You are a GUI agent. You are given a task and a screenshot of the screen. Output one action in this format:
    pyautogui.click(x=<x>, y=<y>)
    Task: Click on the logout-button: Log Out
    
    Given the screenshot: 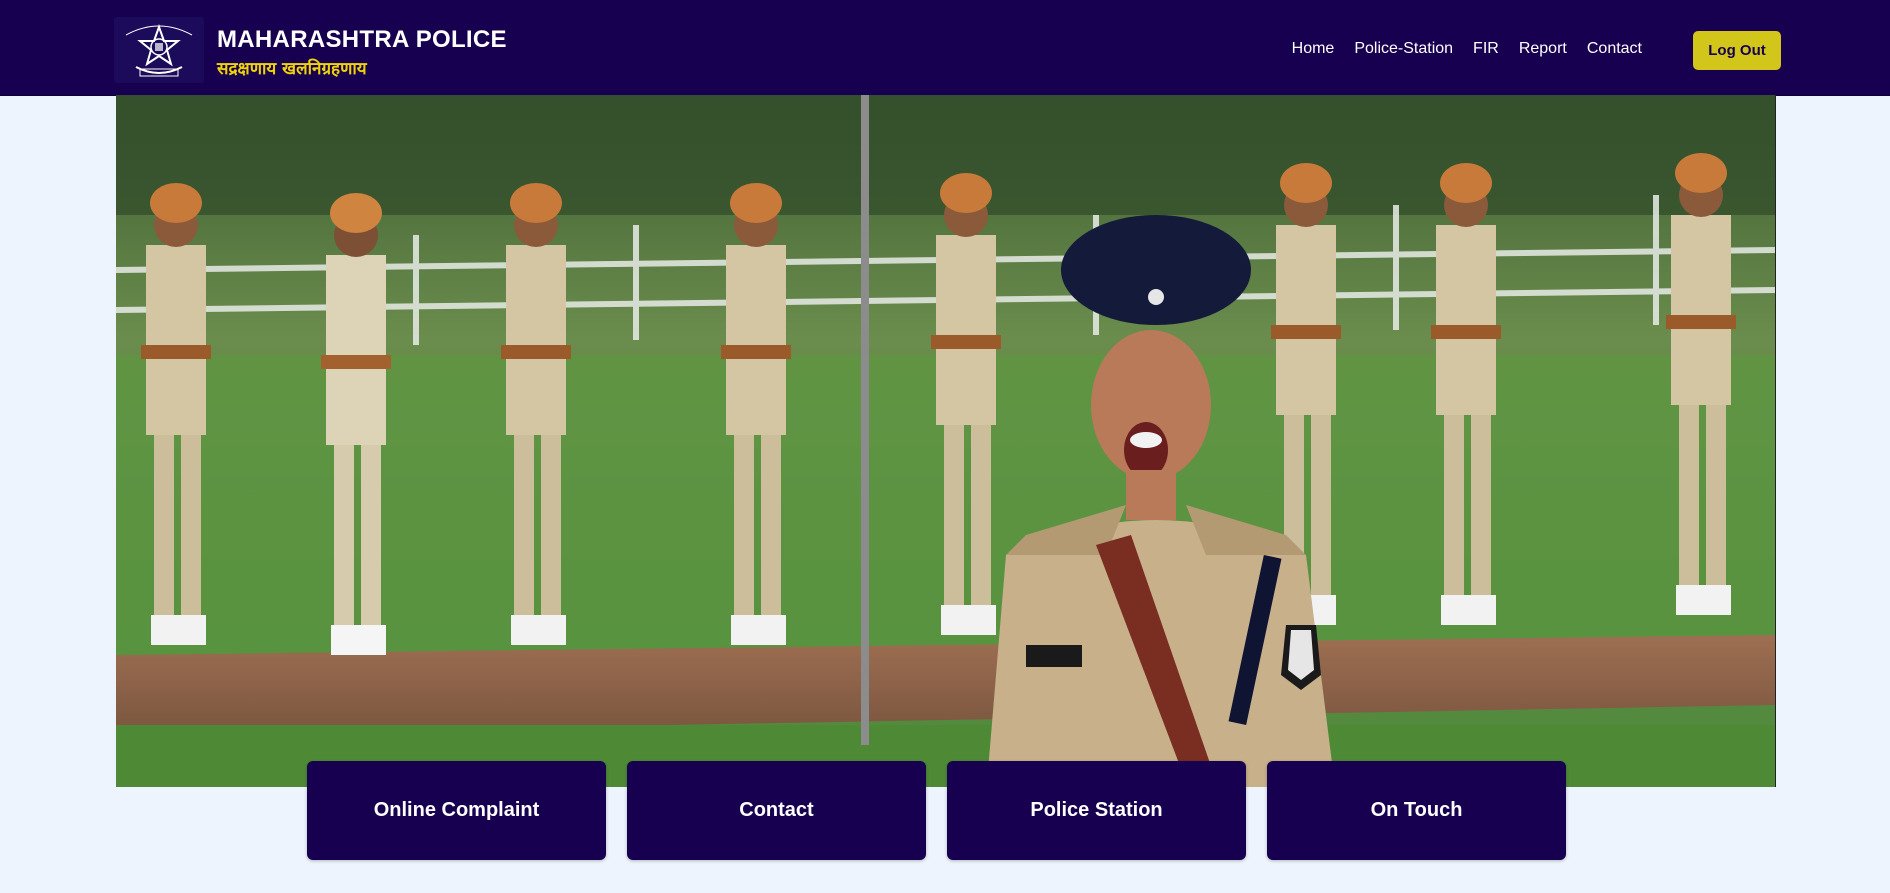 What is the action you would take?
    pyautogui.click(x=1737, y=50)
    